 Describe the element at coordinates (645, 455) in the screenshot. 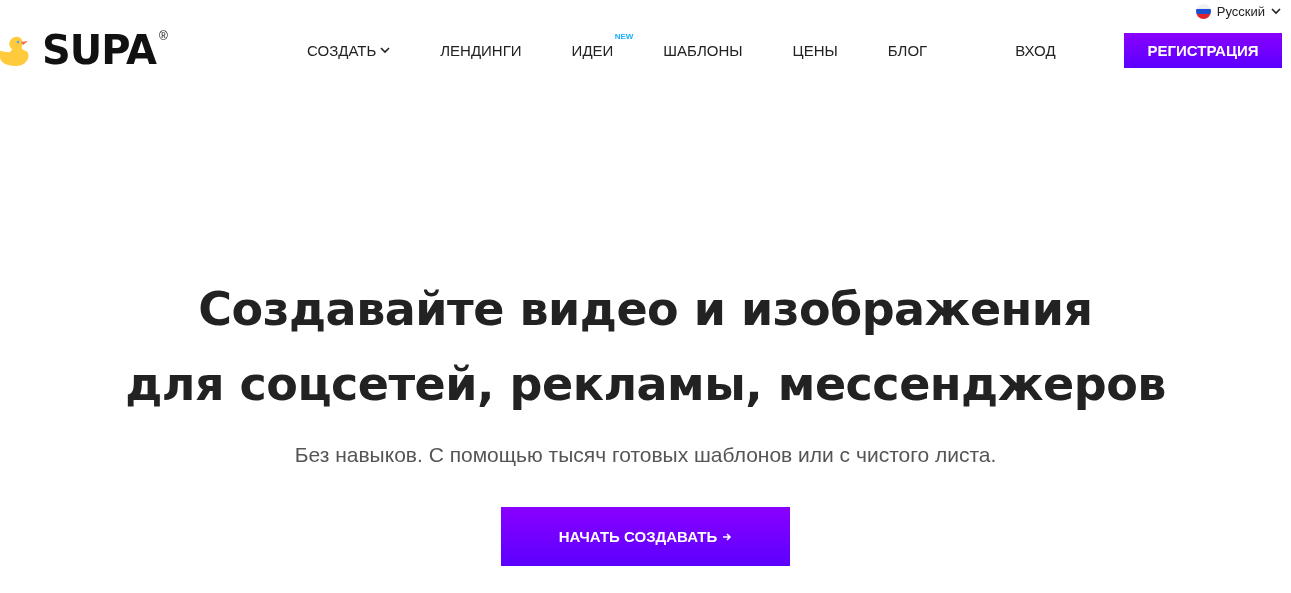

I see `hero-subtitle: Без навыков. С помощью тысяч готовых шаблонов или с чистого листа.` at that location.